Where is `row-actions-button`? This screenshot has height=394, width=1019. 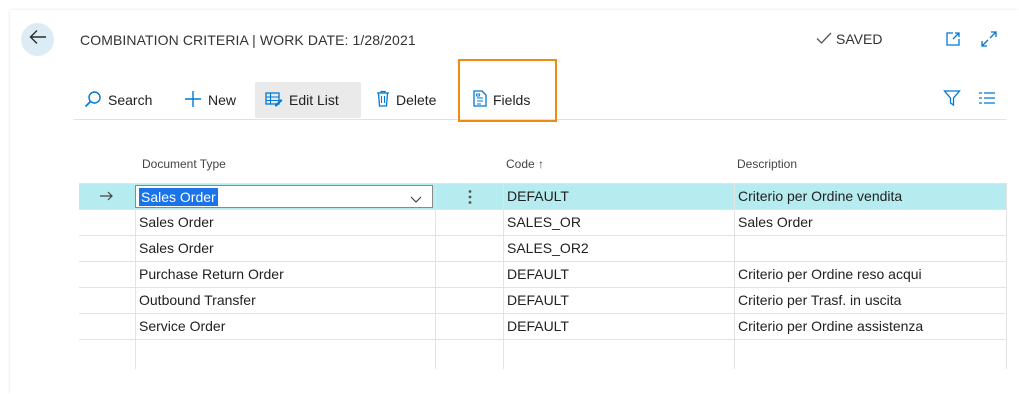
row-actions-button is located at coordinates (469, 196).